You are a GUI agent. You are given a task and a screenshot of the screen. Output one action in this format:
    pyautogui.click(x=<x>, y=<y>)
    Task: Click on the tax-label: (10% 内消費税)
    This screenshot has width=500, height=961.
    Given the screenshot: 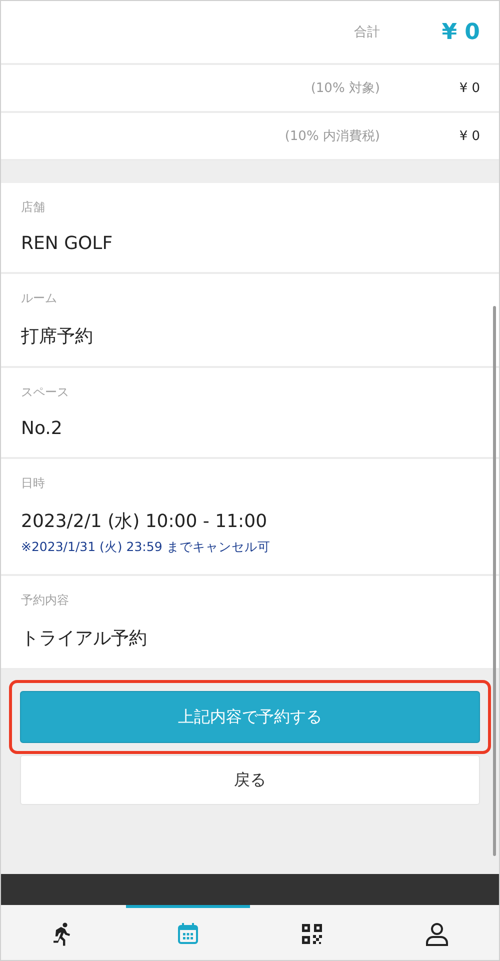 What is the action you would take?
    pyautogui.click(x=332, y=136)
    